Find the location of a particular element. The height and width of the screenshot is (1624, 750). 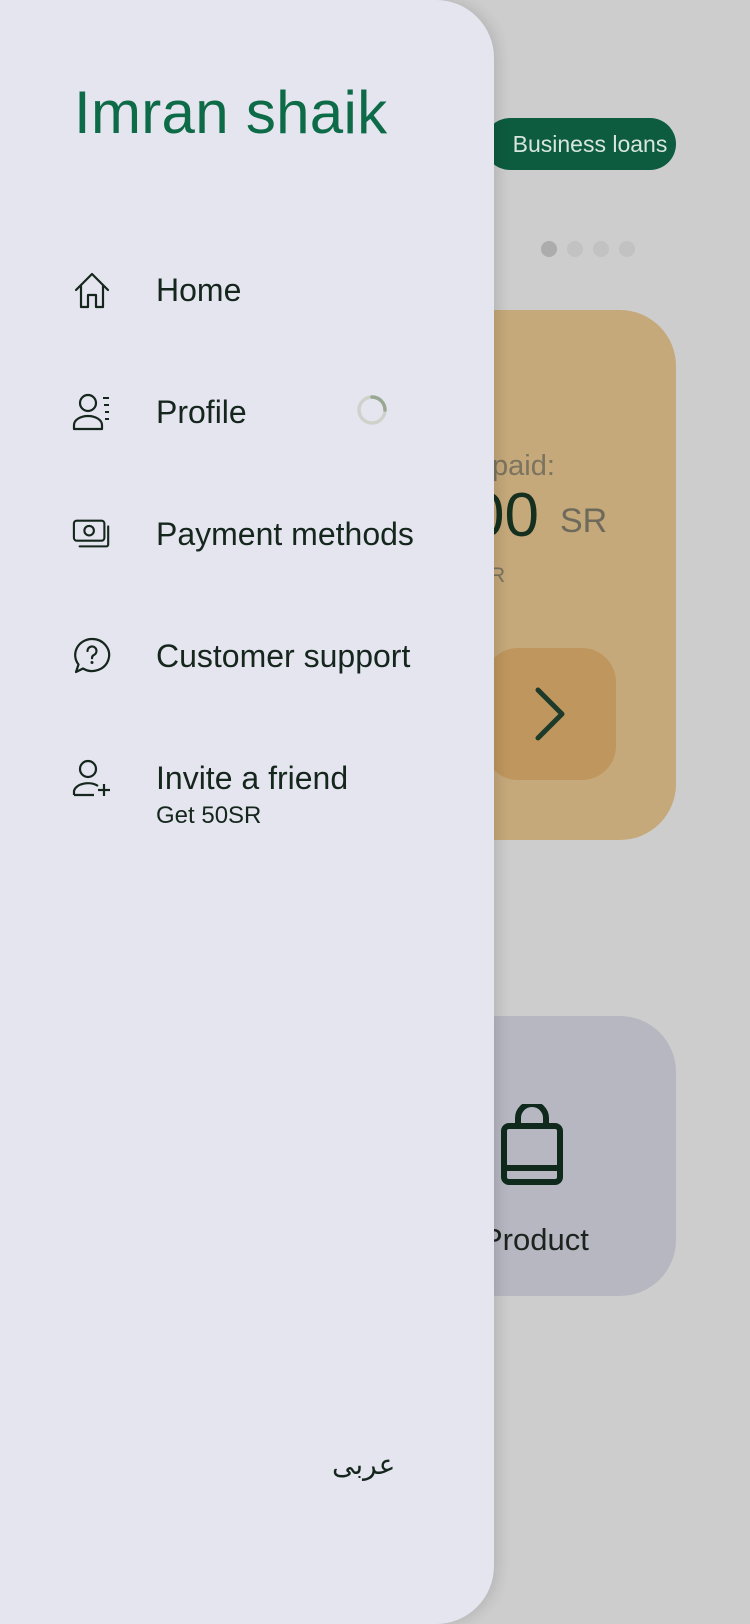

help-icon is located at coordinates (92, 656).